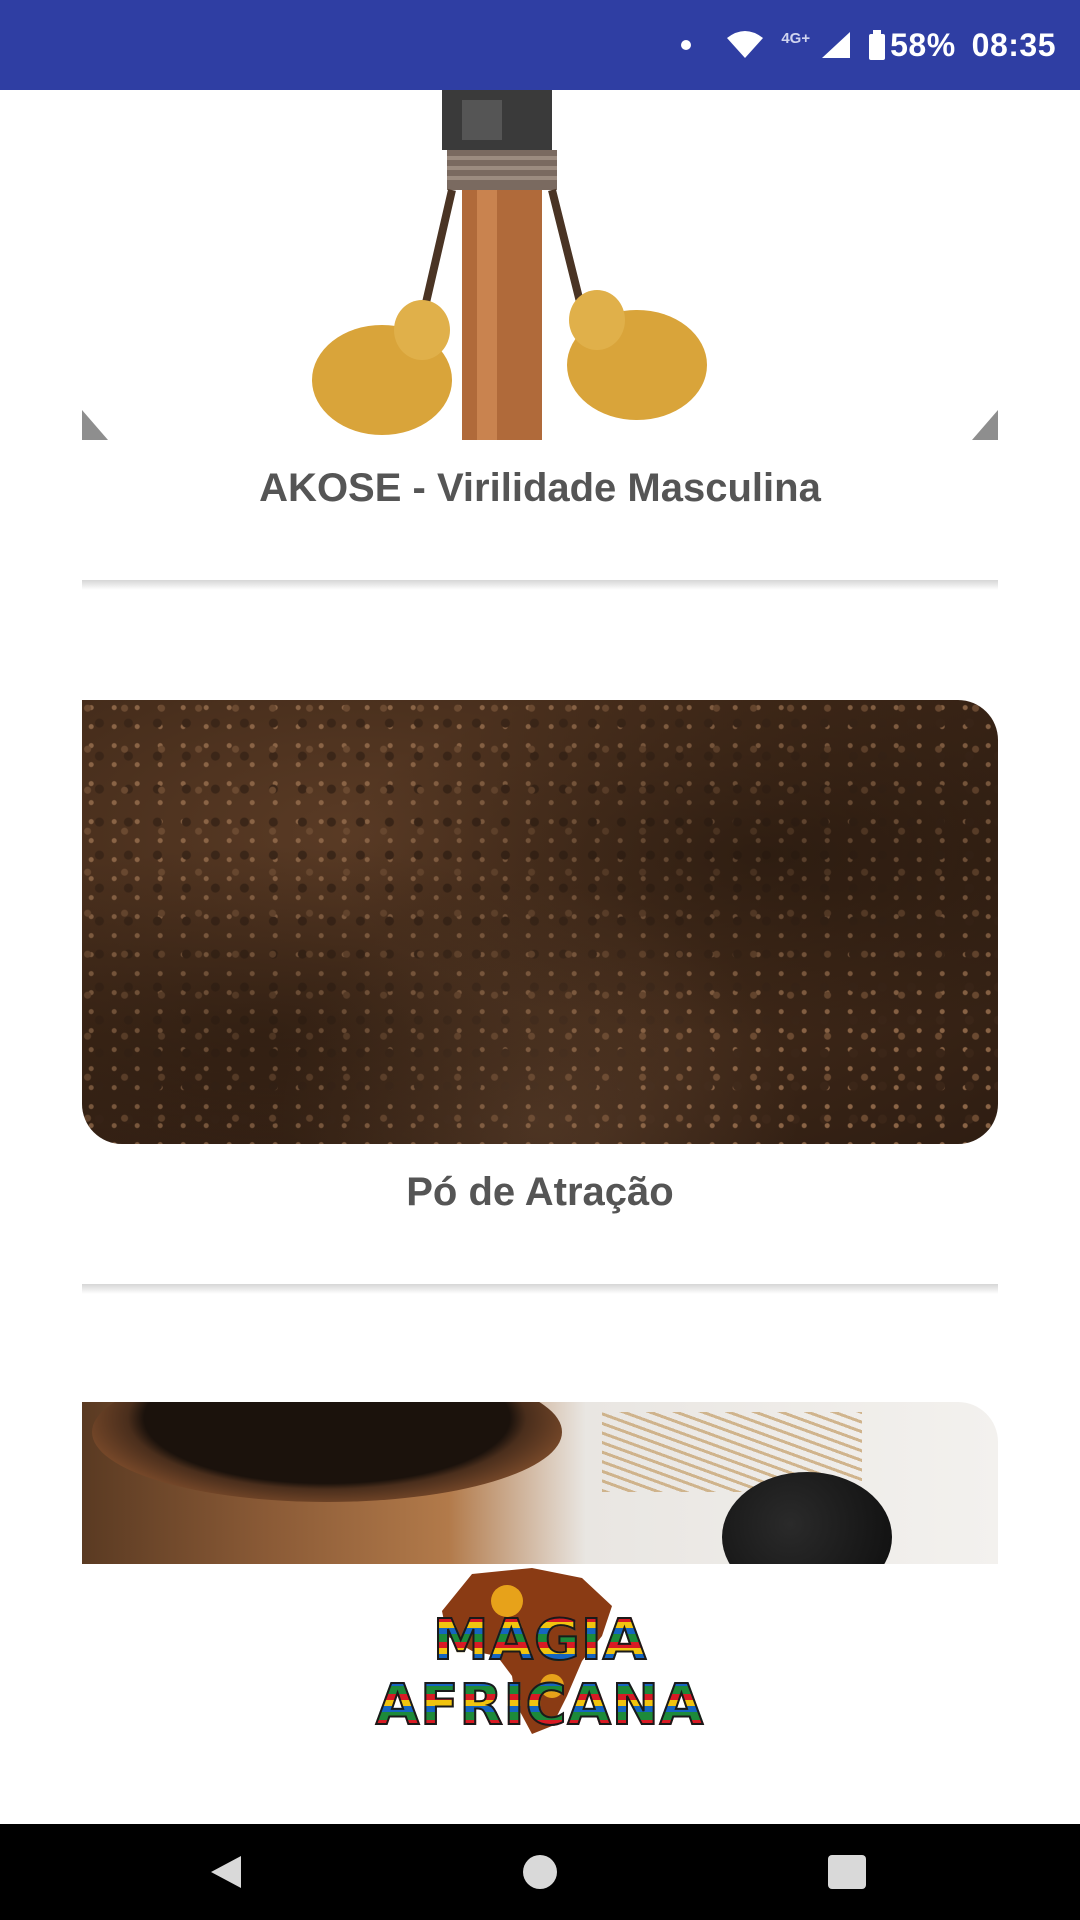 The height and width of the screenshot is (1920, 1080). I want to click on product-title: AKOSE - Virilidade Masculina, so click(540, 488).